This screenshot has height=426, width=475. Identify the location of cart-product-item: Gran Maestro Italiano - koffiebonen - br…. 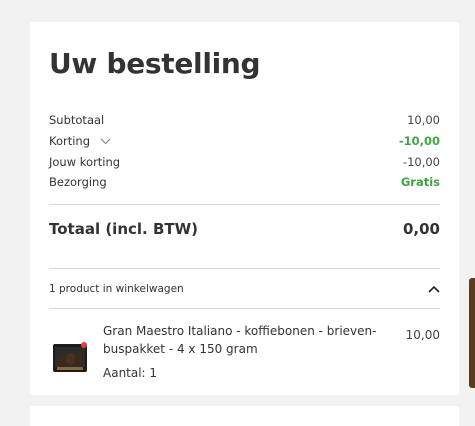
(244, 357).